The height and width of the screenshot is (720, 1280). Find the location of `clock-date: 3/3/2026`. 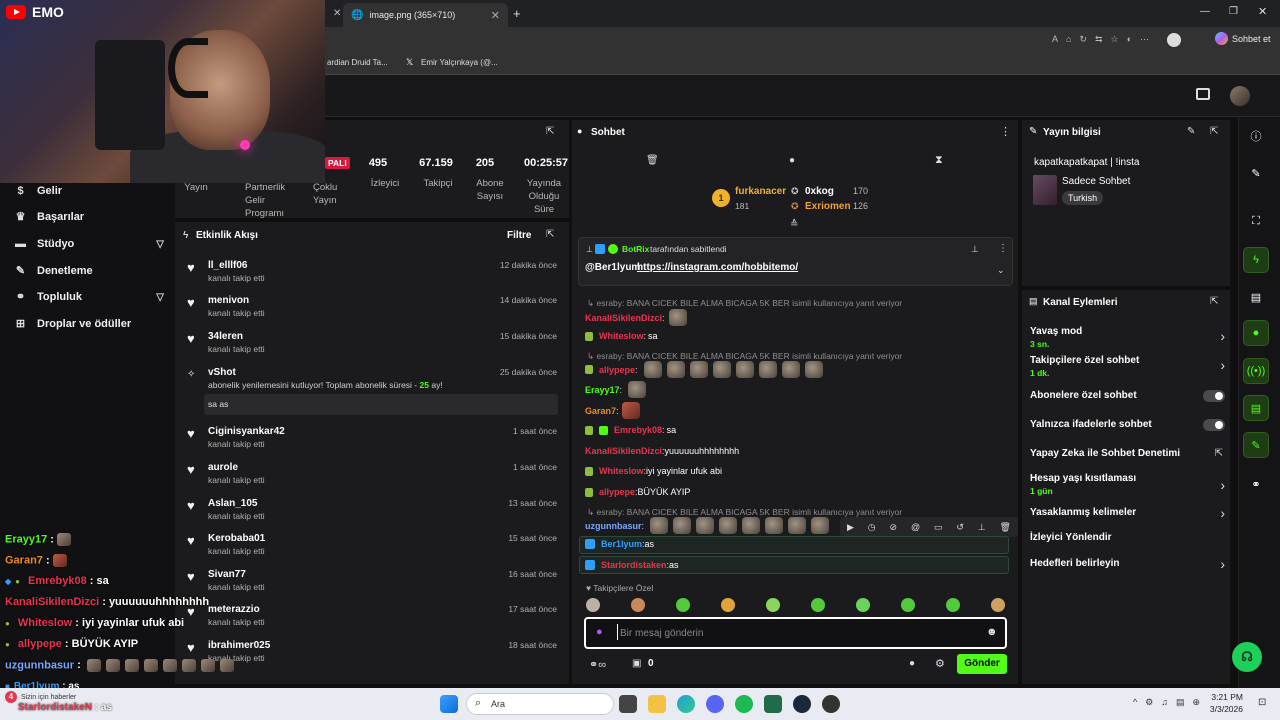

clock-date: 3/3/2026 is located at coordinates (1223, 709).